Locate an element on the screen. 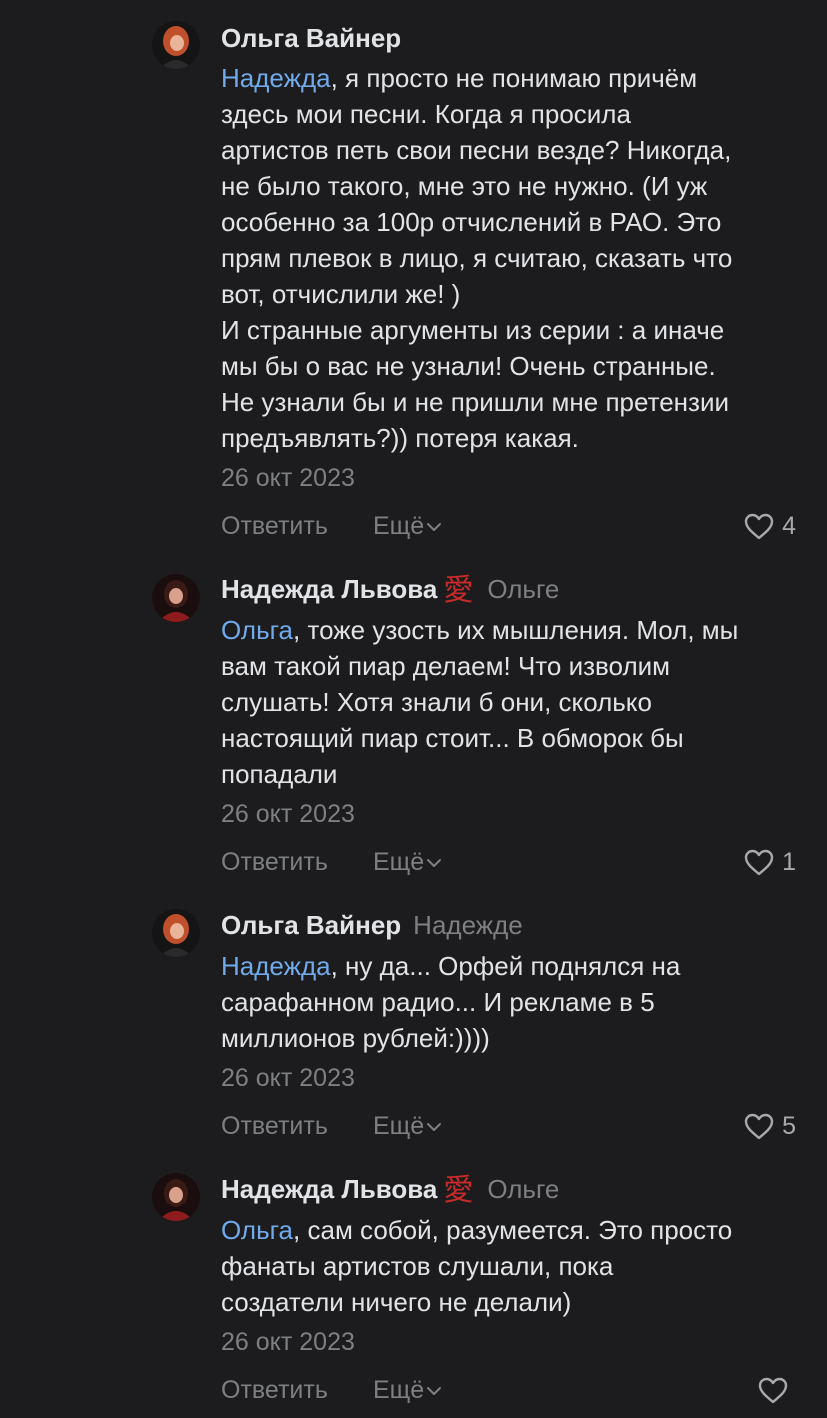 The image size is (827, 1418). like-button: 5 is located at coordinates (770, 1126).